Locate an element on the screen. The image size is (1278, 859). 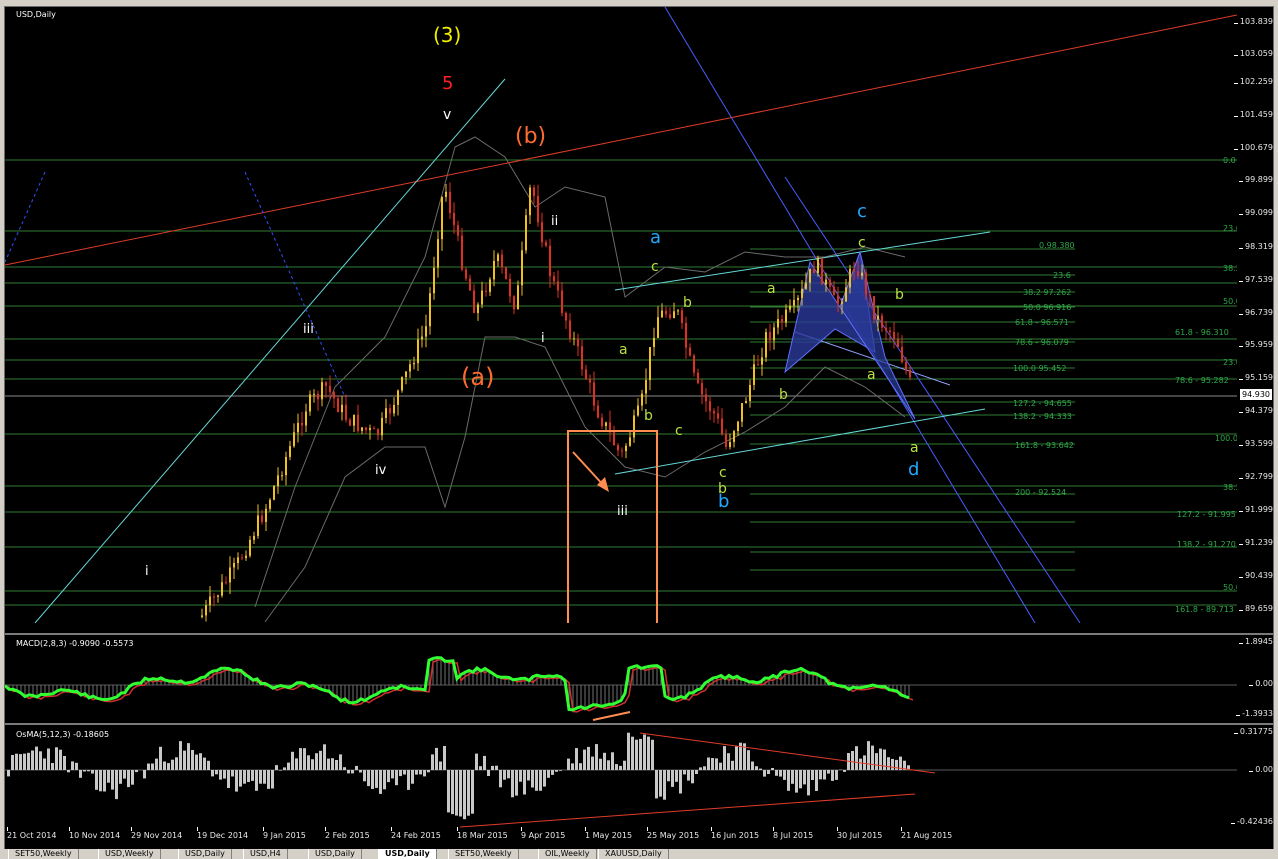
chart-tab: USD,H4 is located at coordinates (265, 854).